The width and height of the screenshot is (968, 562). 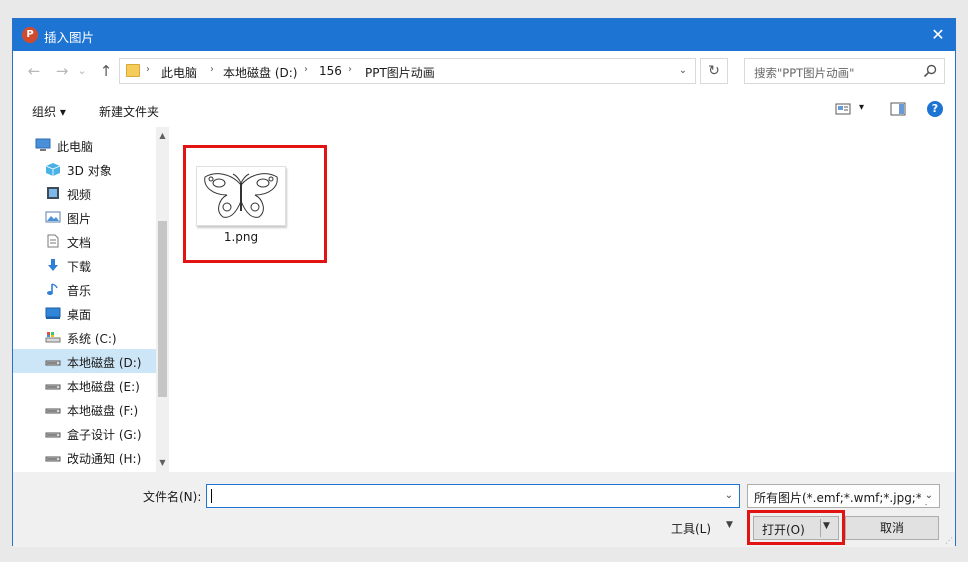 What do you see at coordinates (172, 497) in the screenshot?
I see `filename-label: 文件名(N):` at bounding box center [172, 497].